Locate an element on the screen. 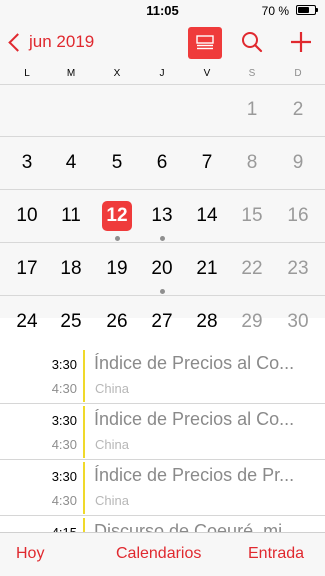  weekday-label: V is located at coordinates (207, 73).